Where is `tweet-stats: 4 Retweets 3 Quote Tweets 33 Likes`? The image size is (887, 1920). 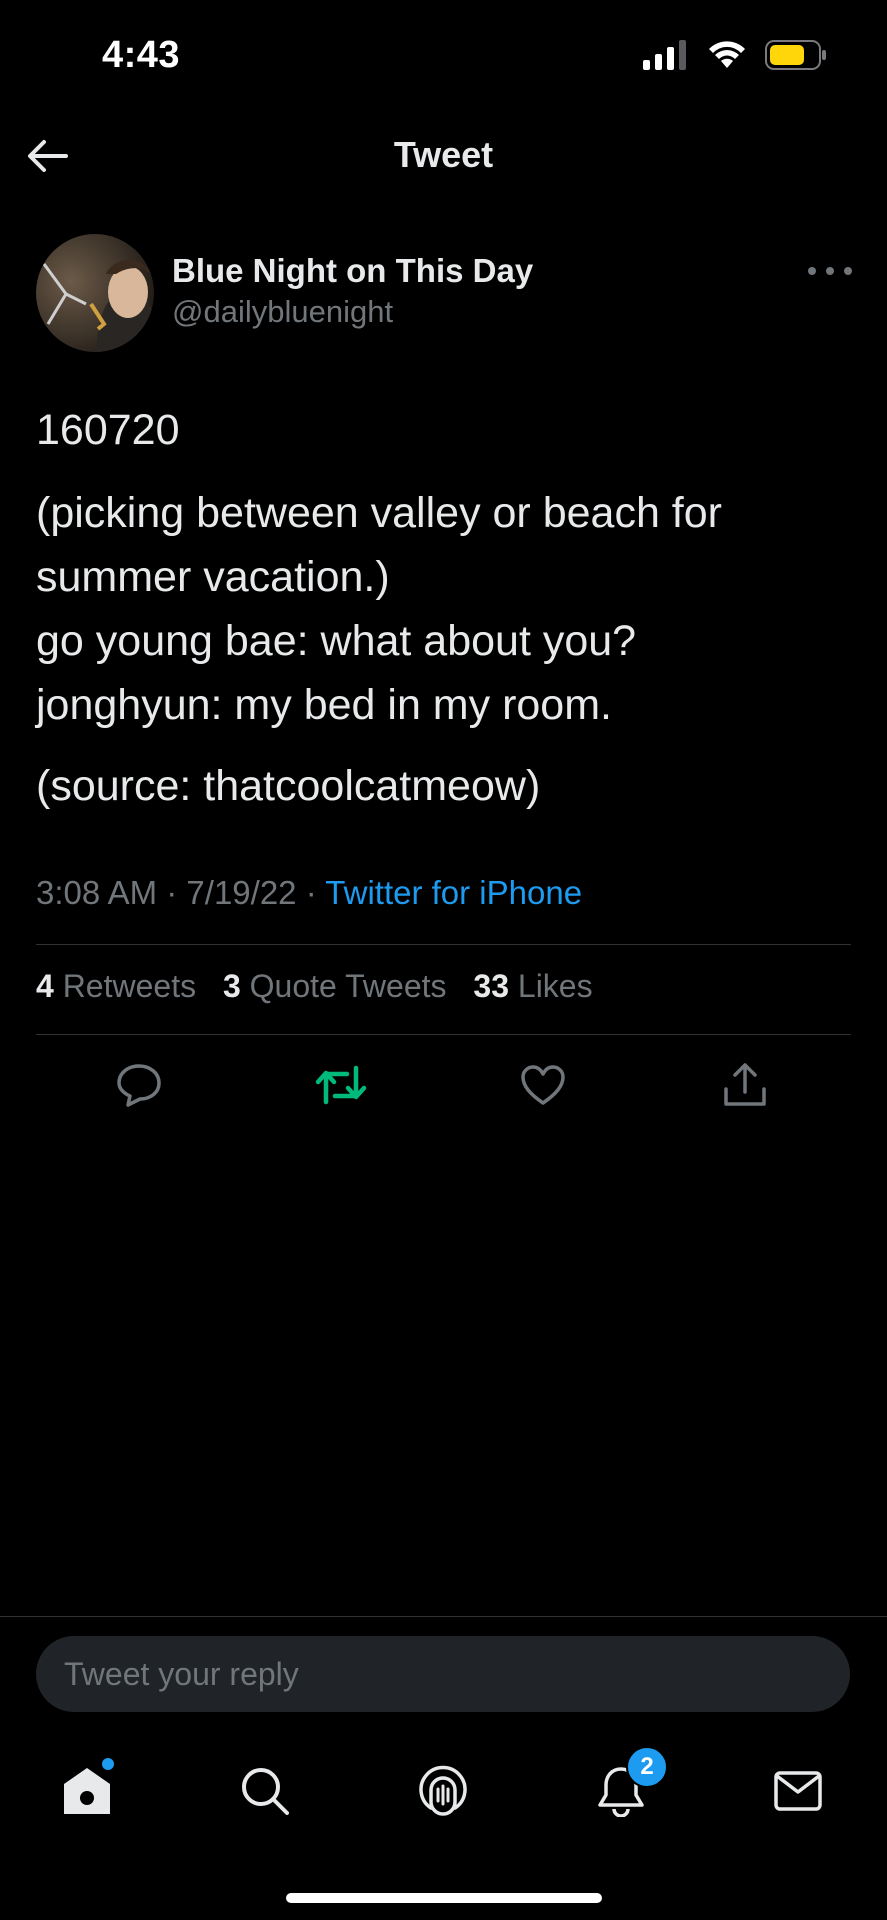 tweet-stats: 4 Retweets 3 Quote Tweets 33 Likes is located at coordinates (323, 986).